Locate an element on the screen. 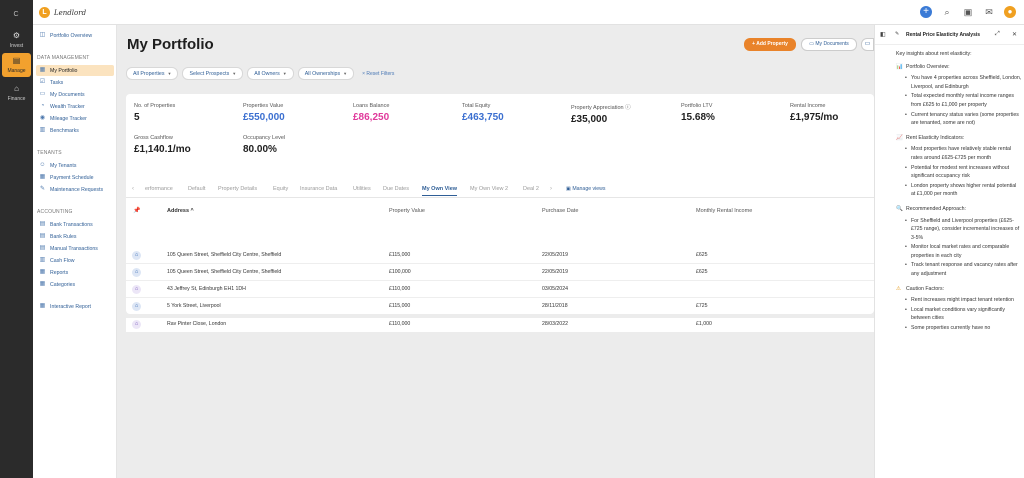 The width and height of the screenshot is (1024, 478). filter-all-owners: All Owners ▼ is located at coordinates (270, 73).